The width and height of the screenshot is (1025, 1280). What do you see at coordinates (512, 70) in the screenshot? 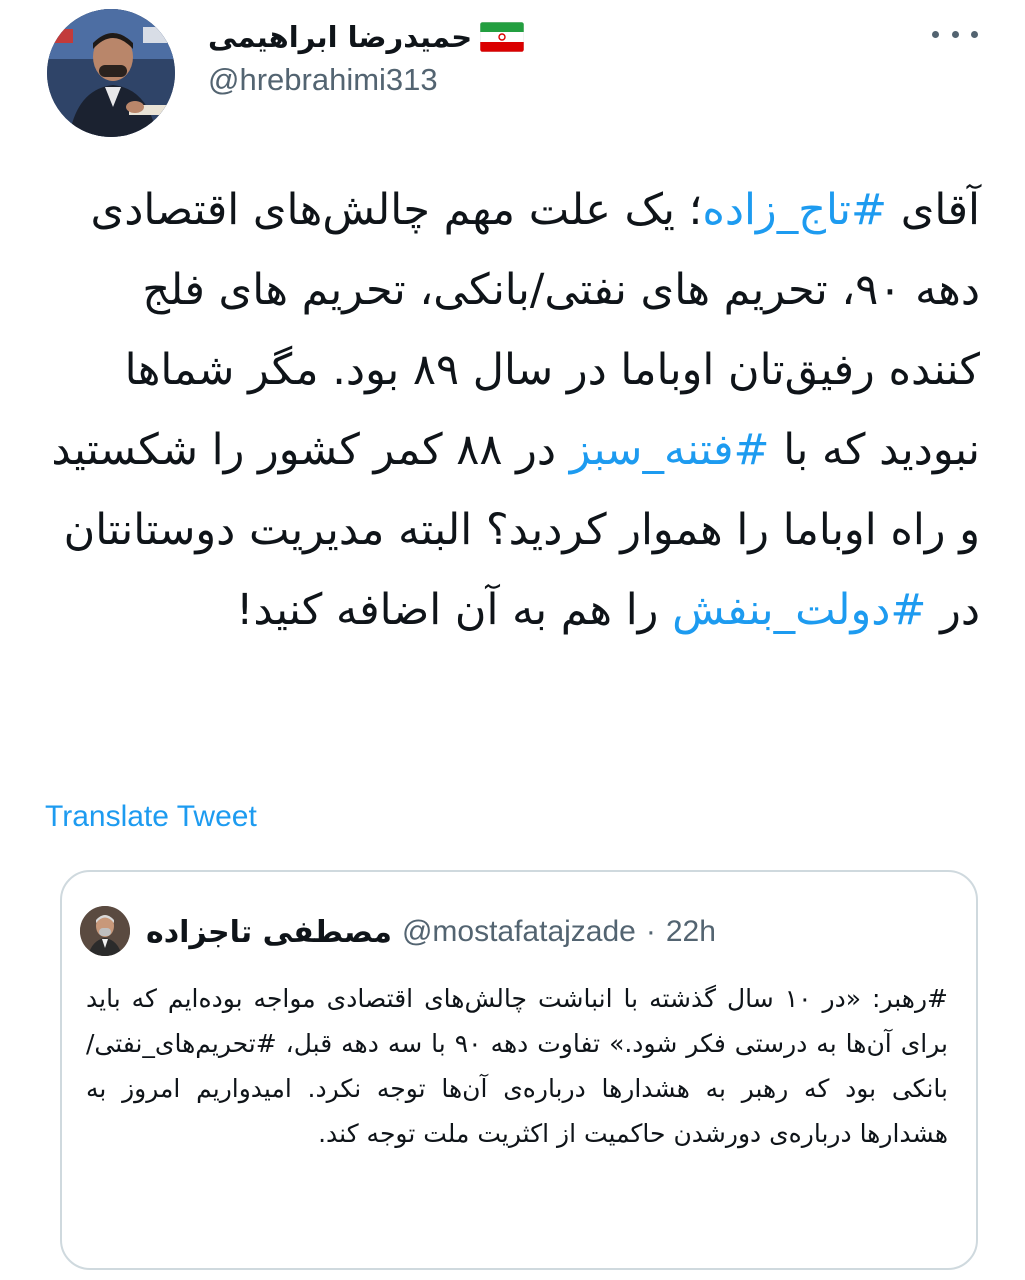
I see `tweet-header: حمیدرضا ابراهیمی @hrebrahimi313` at bounding box center [512, 70].